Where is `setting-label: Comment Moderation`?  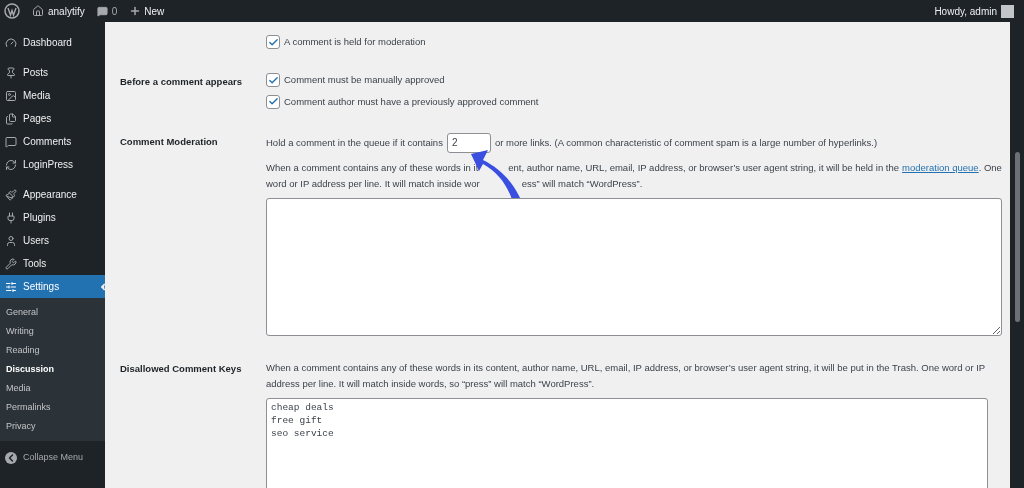 setting-label: Comment Moderation is located at coordinates (169, 141).